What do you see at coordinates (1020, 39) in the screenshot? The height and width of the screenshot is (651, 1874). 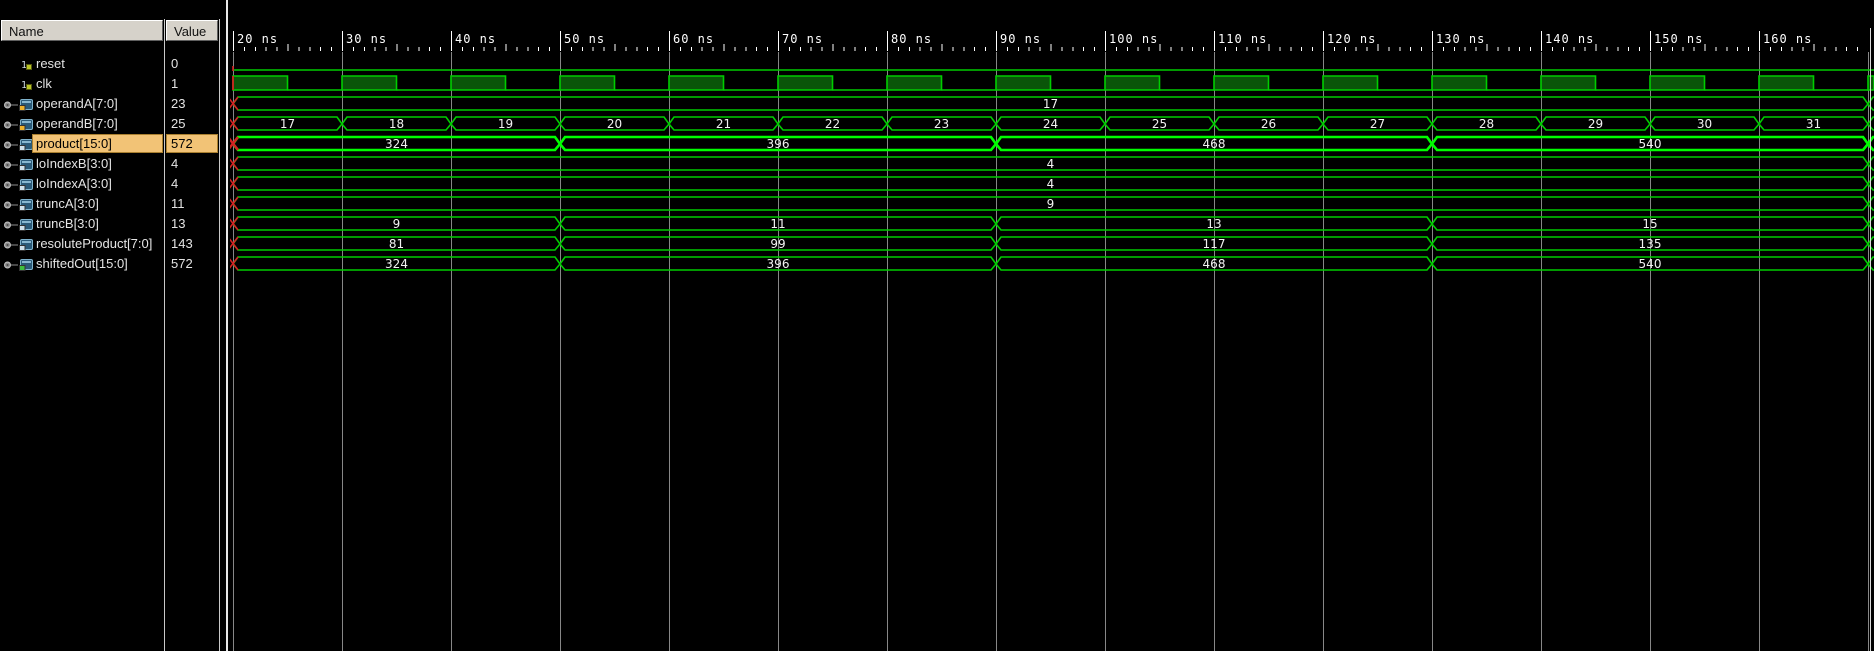 I see `svg-text: 90 ns` at bounding box center [1020, 39].